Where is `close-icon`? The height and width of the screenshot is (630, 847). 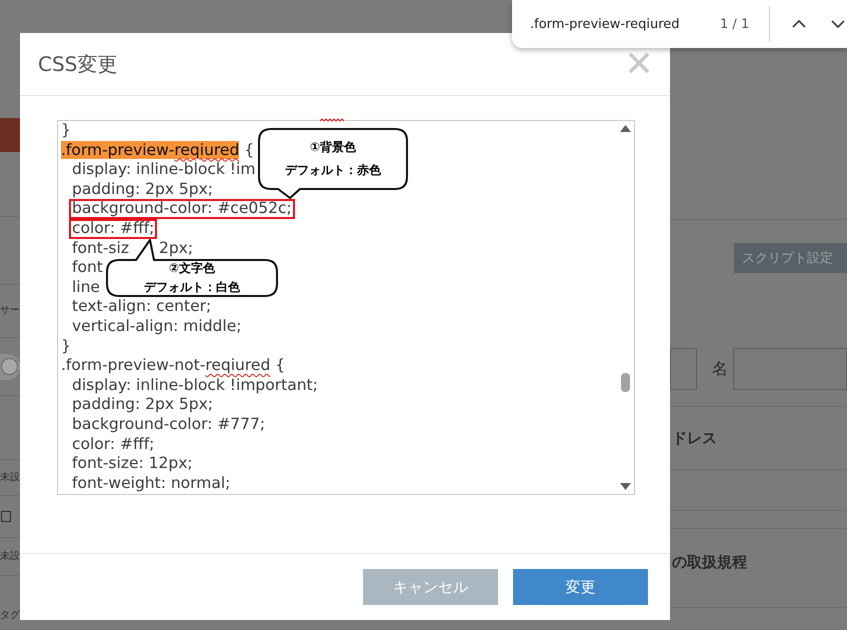
close-icon is located at coordinates (639, 63).